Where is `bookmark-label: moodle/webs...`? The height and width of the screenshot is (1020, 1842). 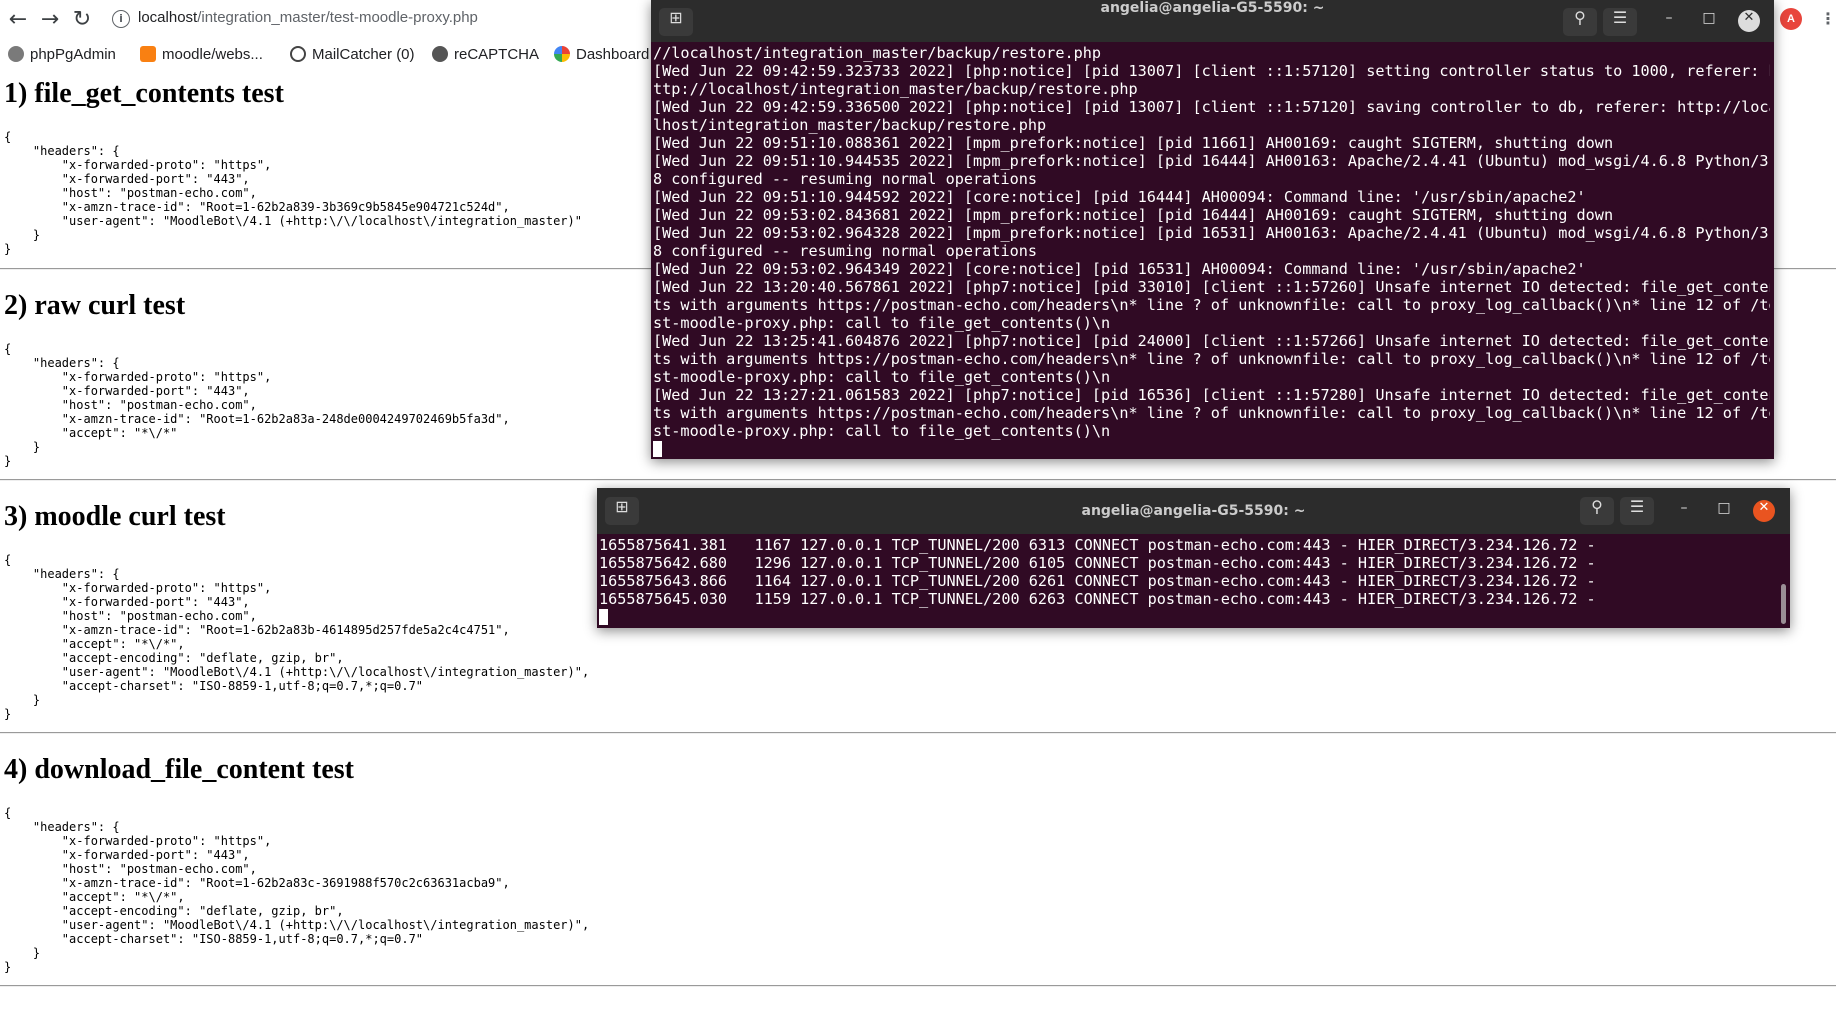 bookmark-label: moodle/webs... is located at coordinates (212, 54).